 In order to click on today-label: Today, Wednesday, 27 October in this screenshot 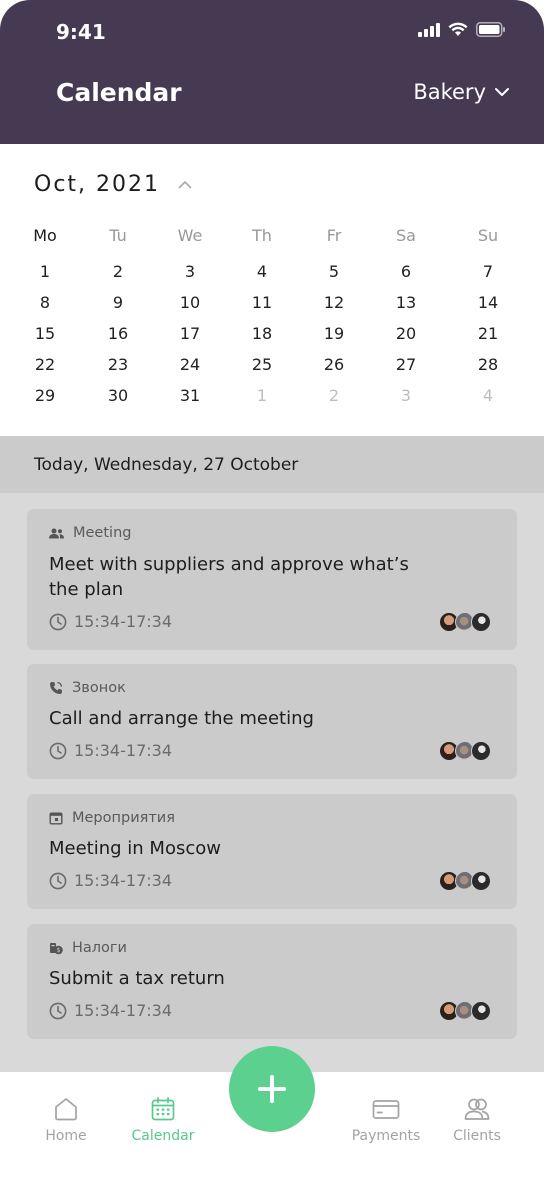, I will do `click(166, 465)`.